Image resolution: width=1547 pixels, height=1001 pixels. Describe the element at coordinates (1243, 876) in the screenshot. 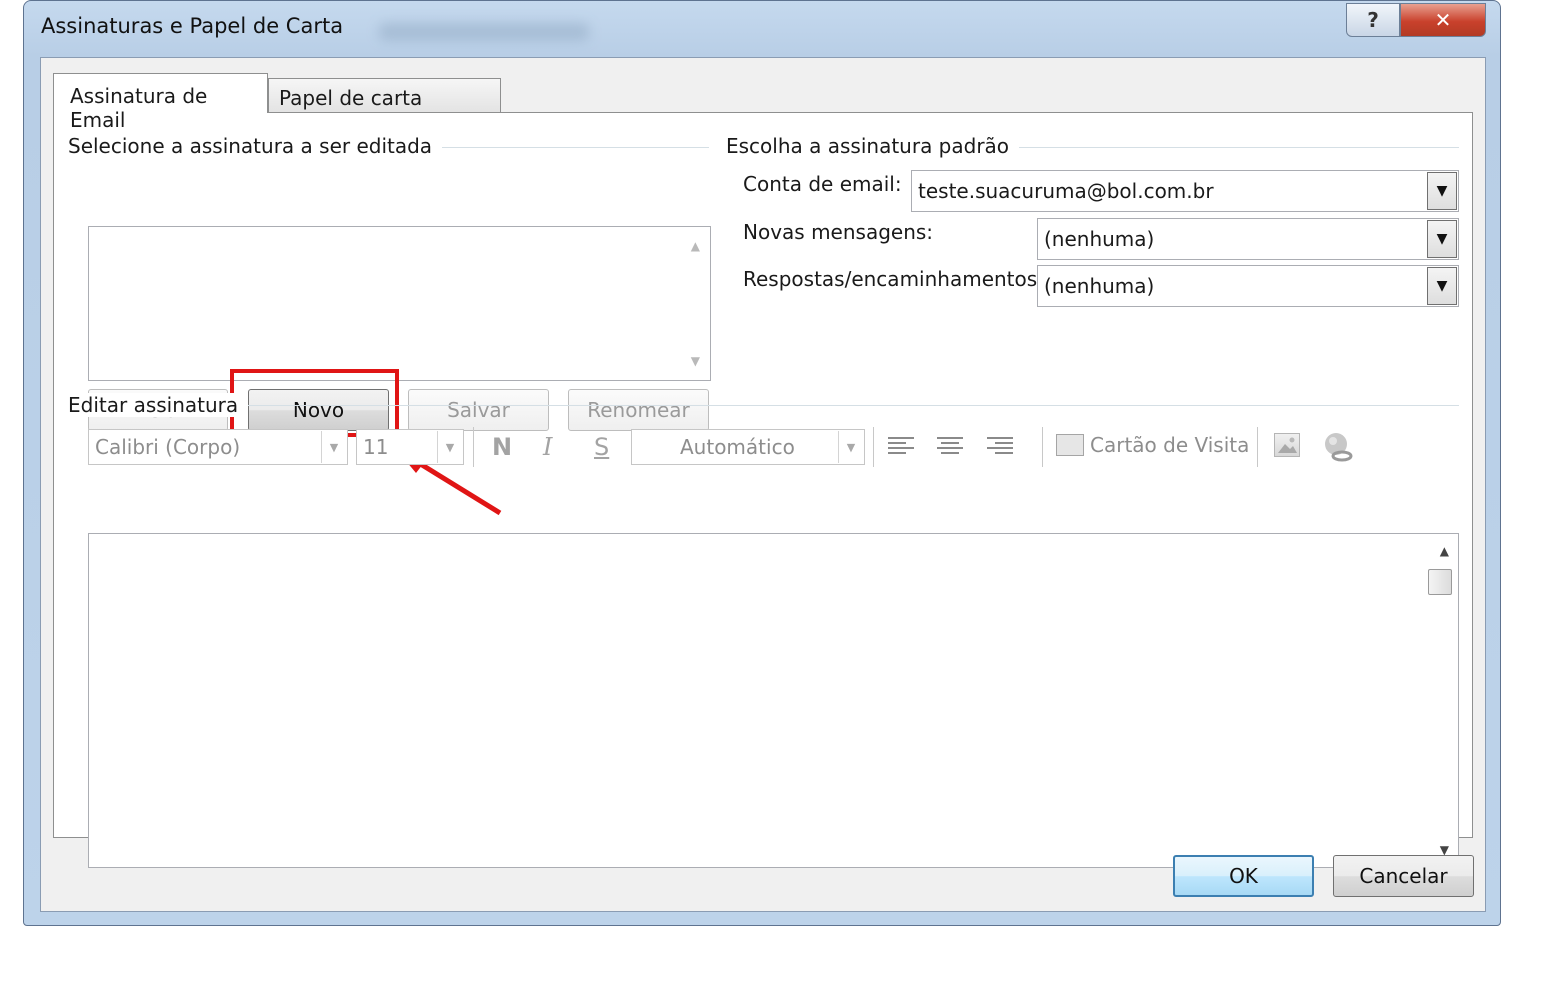

I see `ok-button: OK` at that location.